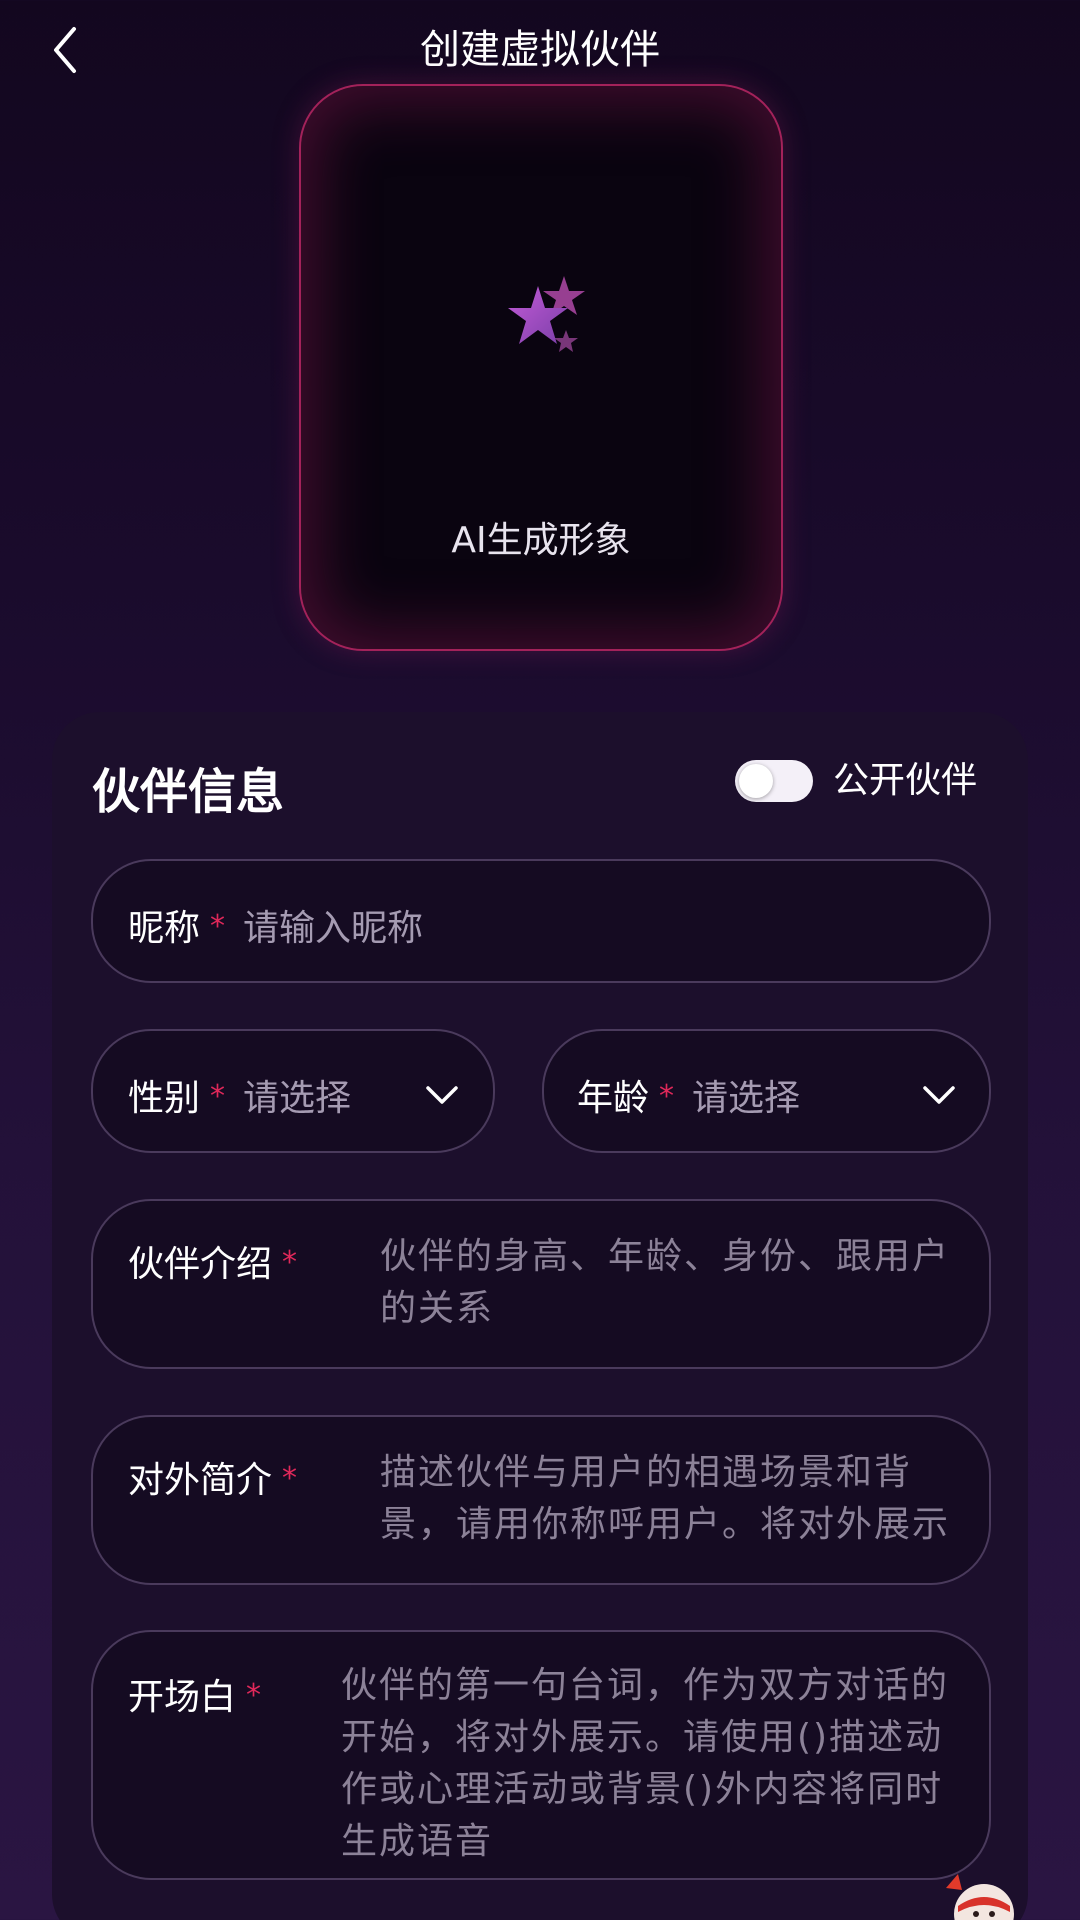 The image size is (1080, 1920). I want to click on page-title: 创建虚拟伙伴, so click(540, 50).